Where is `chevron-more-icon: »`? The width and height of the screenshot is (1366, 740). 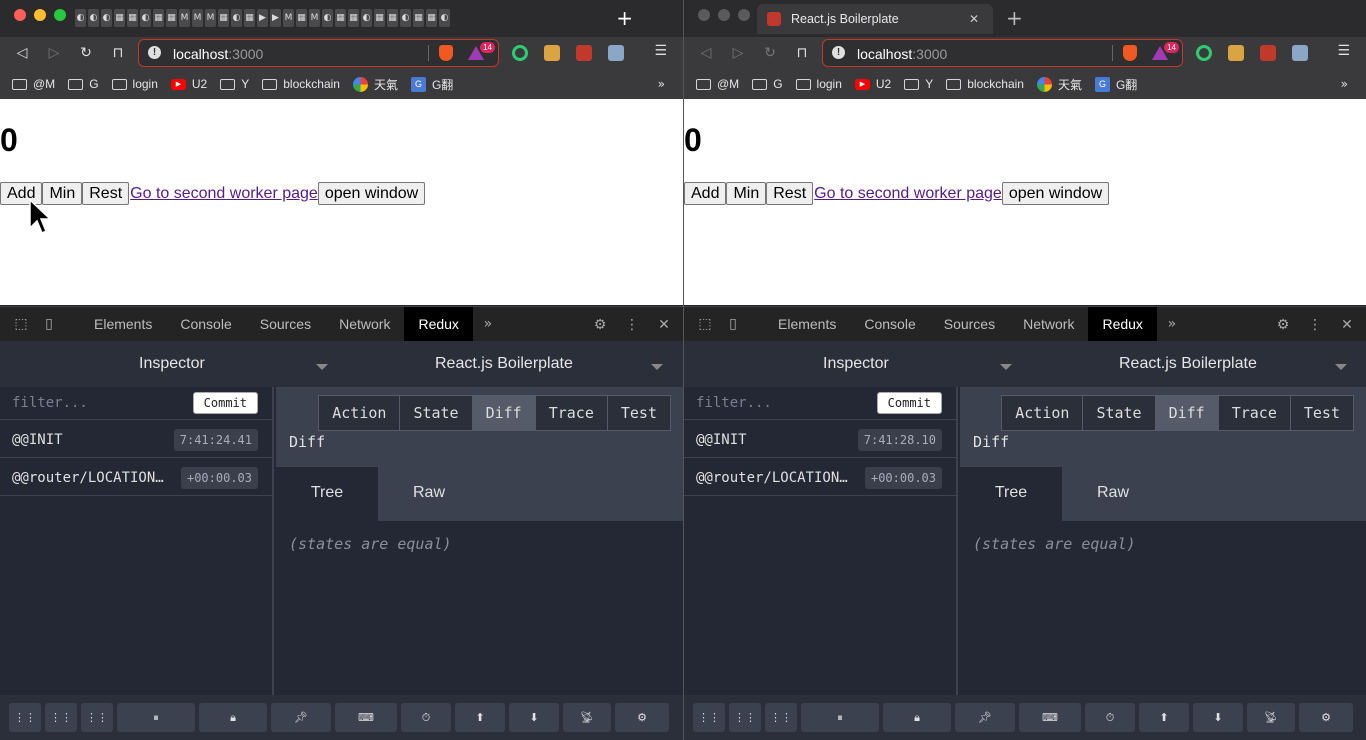 chevron-more-icon: » is located at coordinates (1344, 84).